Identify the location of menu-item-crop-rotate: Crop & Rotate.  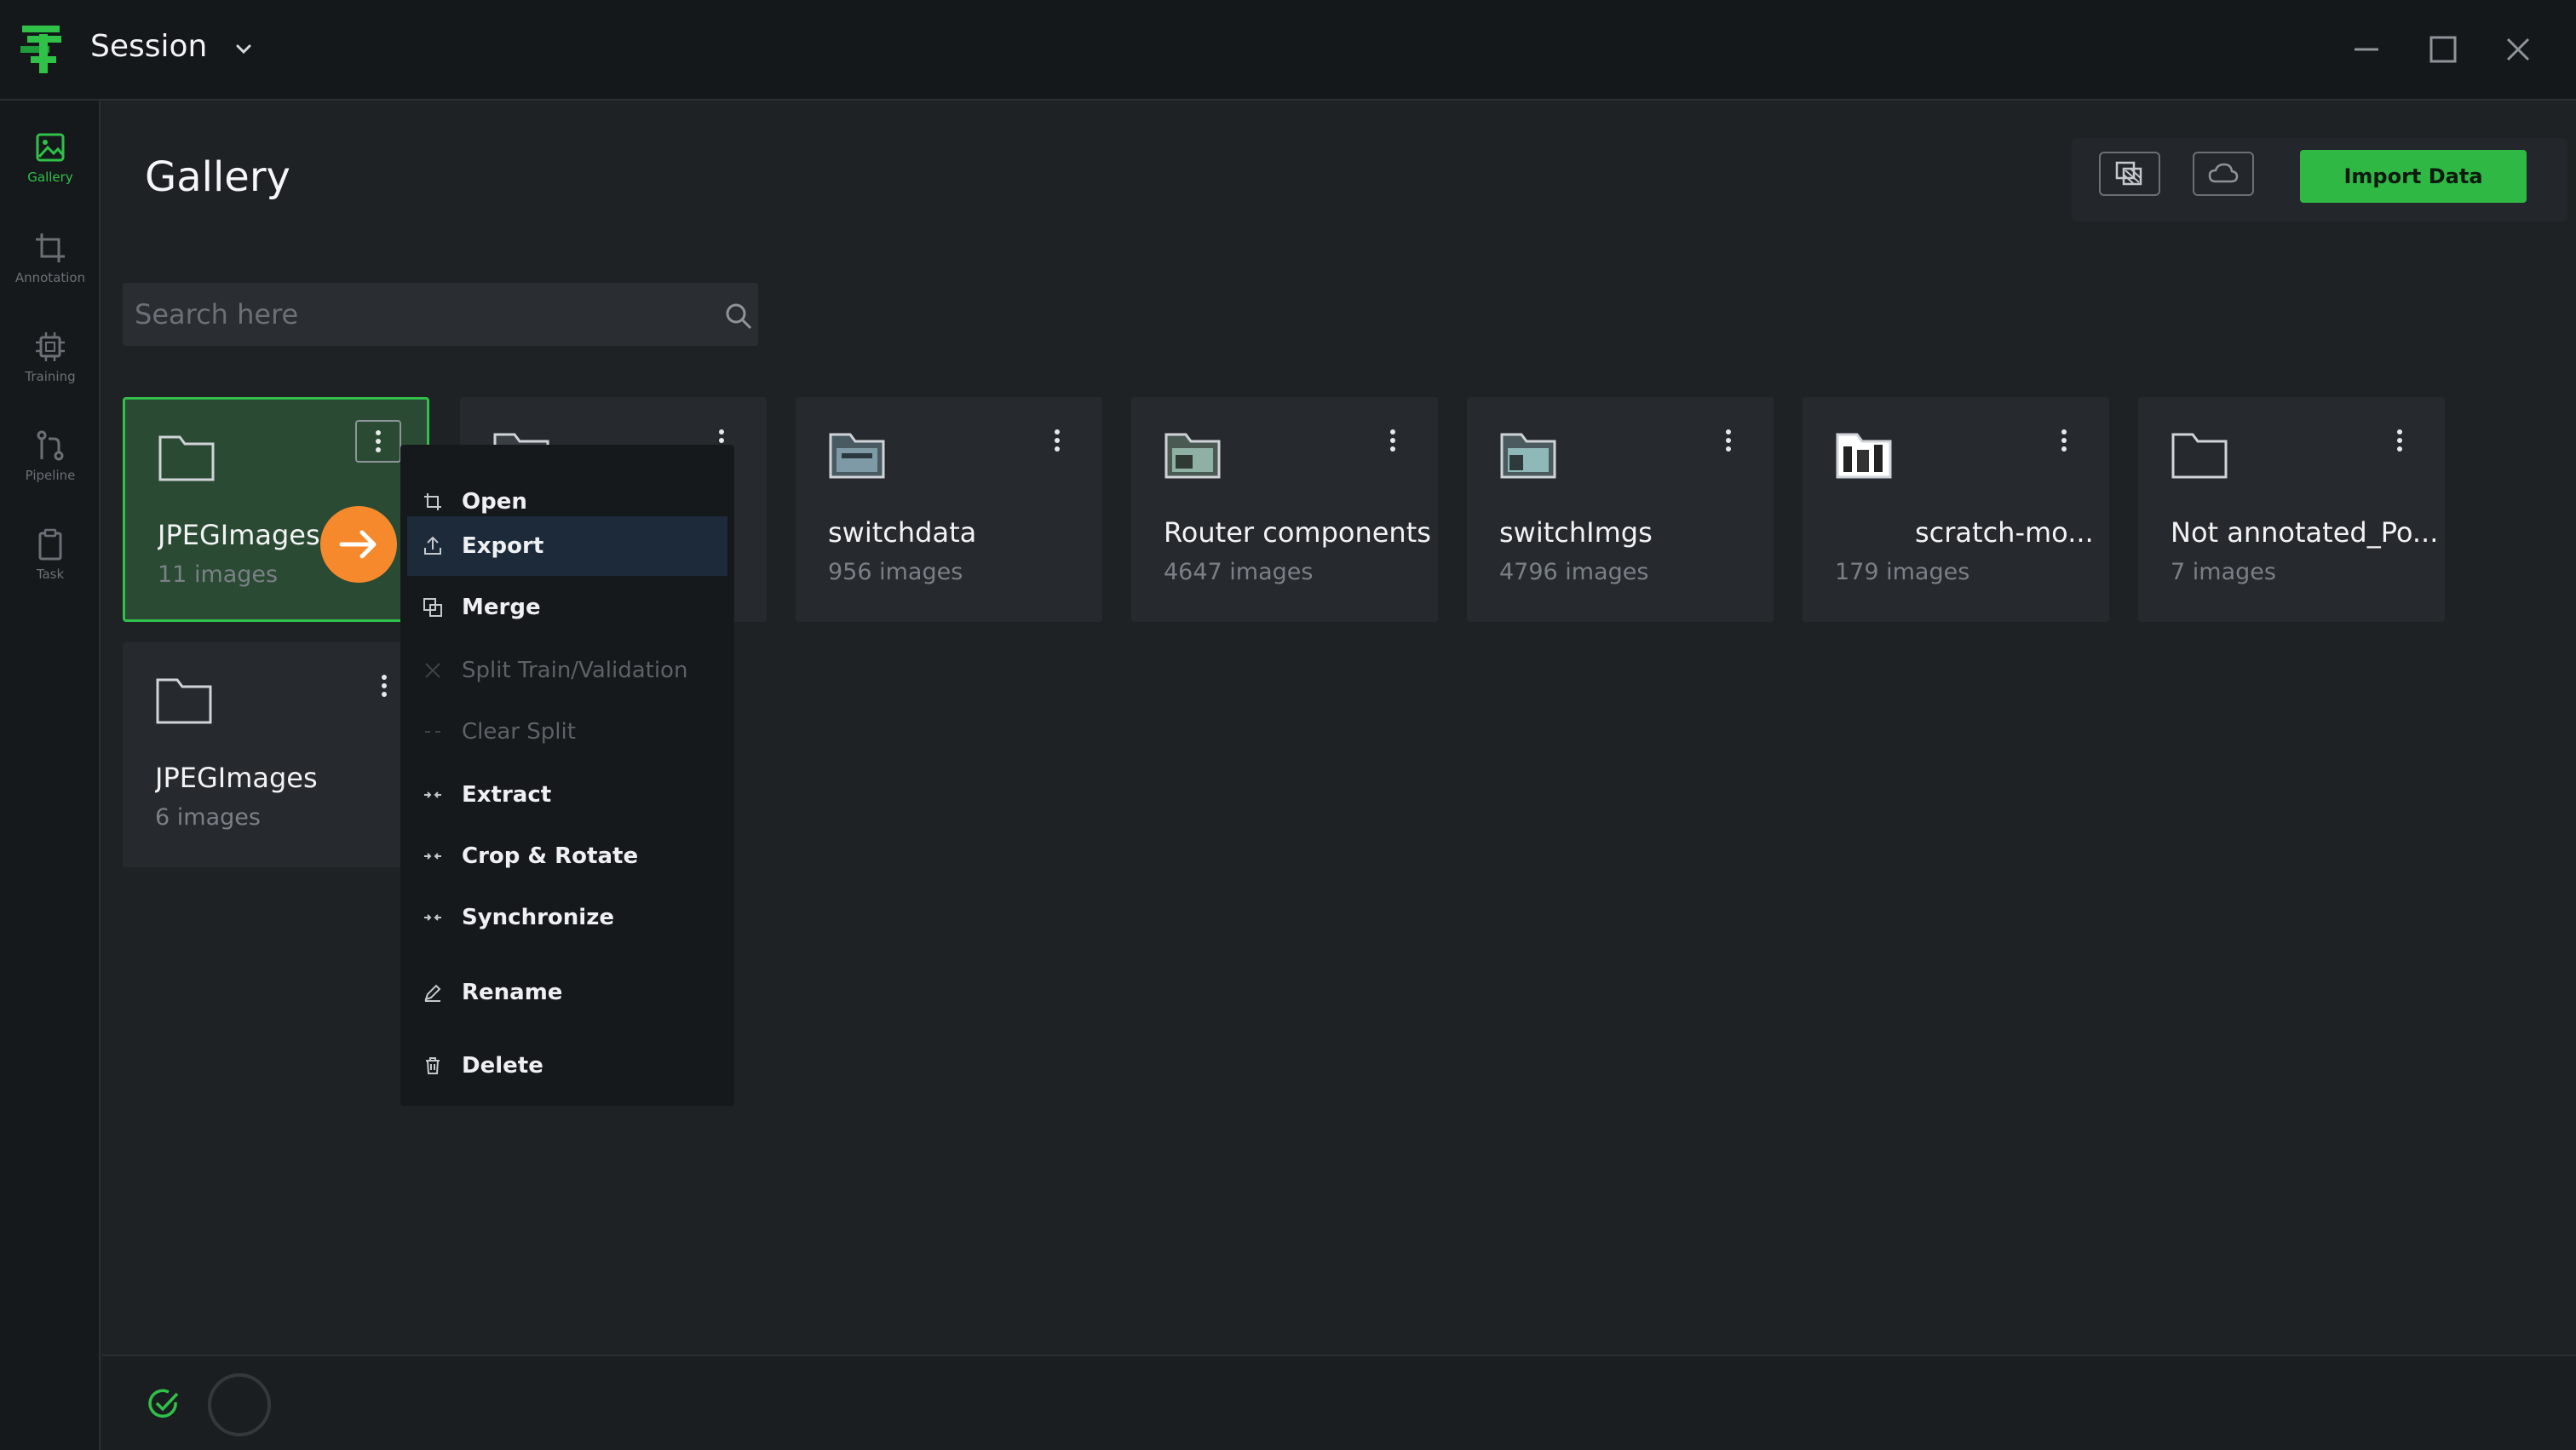
(567, 856).